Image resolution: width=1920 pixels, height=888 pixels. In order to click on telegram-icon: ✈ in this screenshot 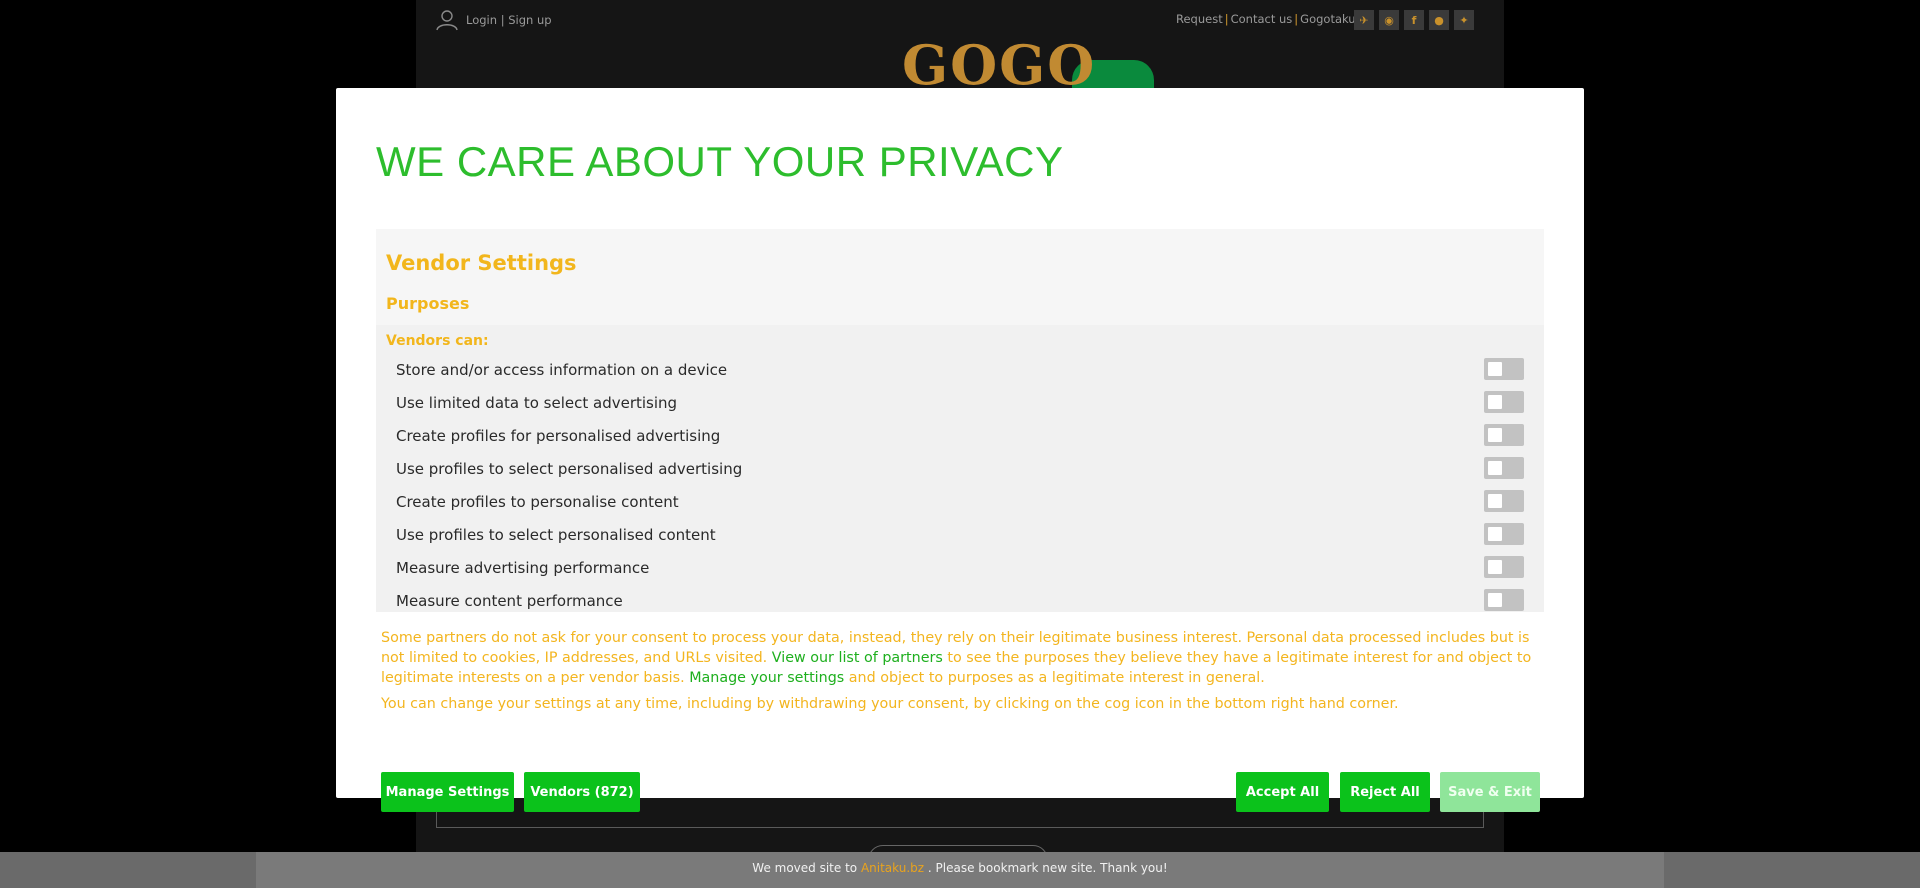, I will do `click(1364, 20)`.